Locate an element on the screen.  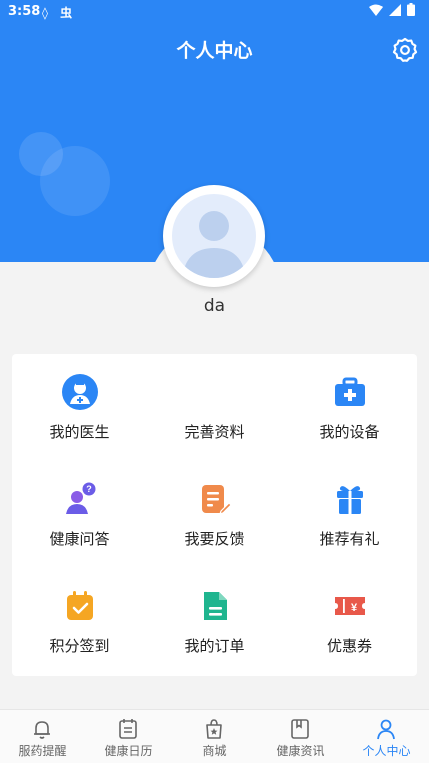
nav-label: 健康资讯 is located at coordinates (300, 751).